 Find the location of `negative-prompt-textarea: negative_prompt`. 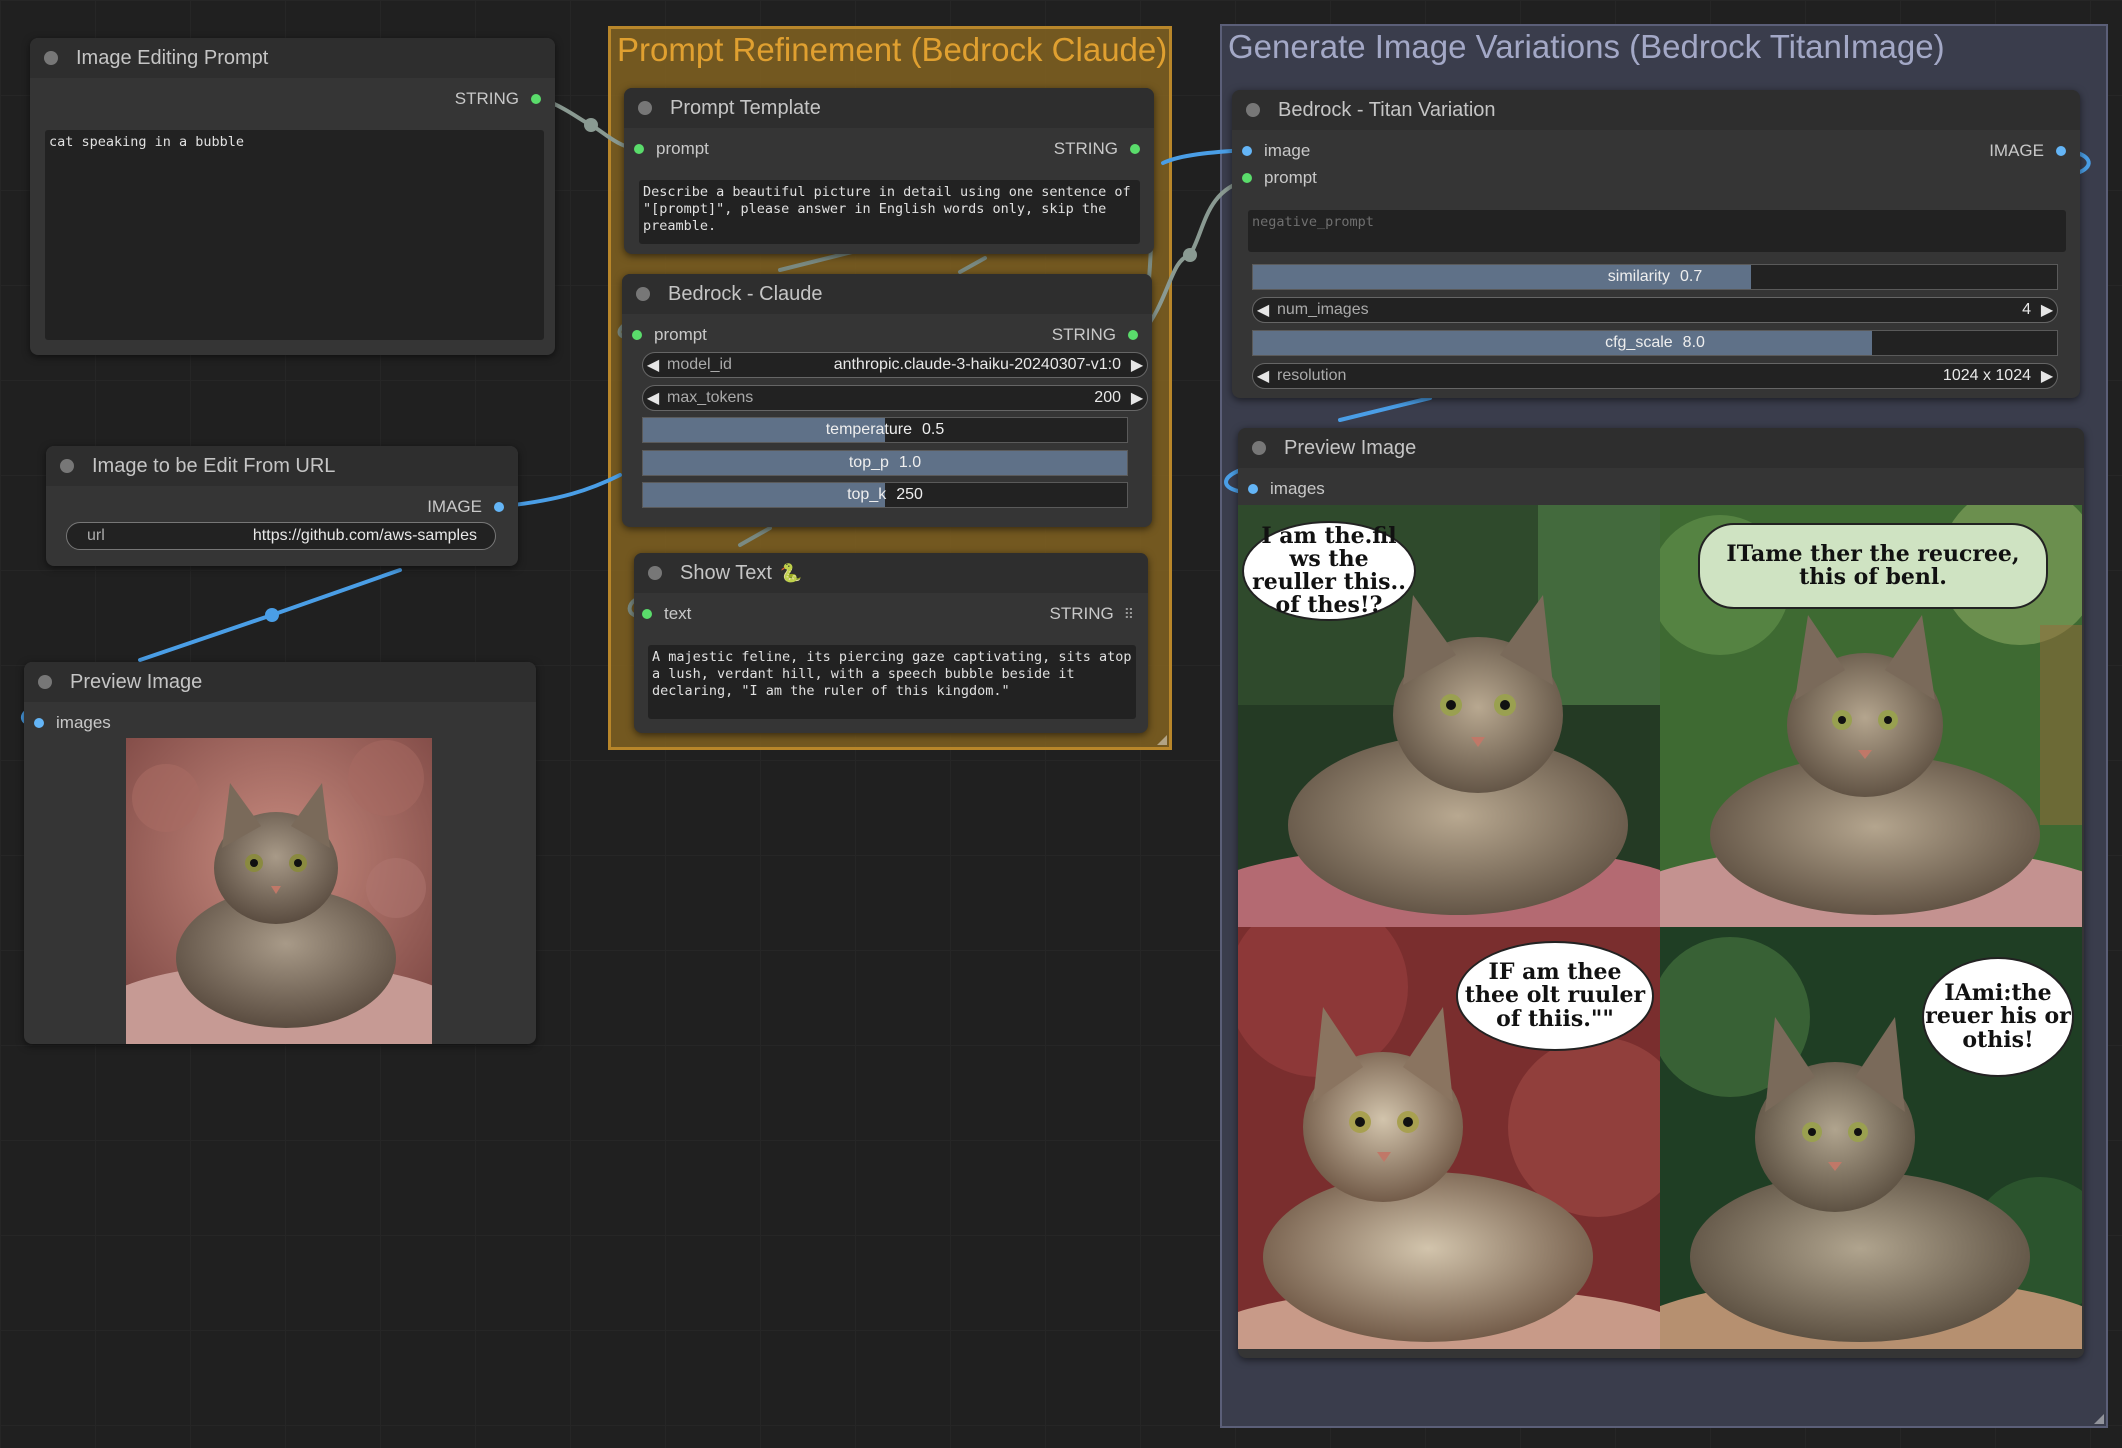

negative-prompt-textarea: negative_prompt is located at coordinates (1657, 231).